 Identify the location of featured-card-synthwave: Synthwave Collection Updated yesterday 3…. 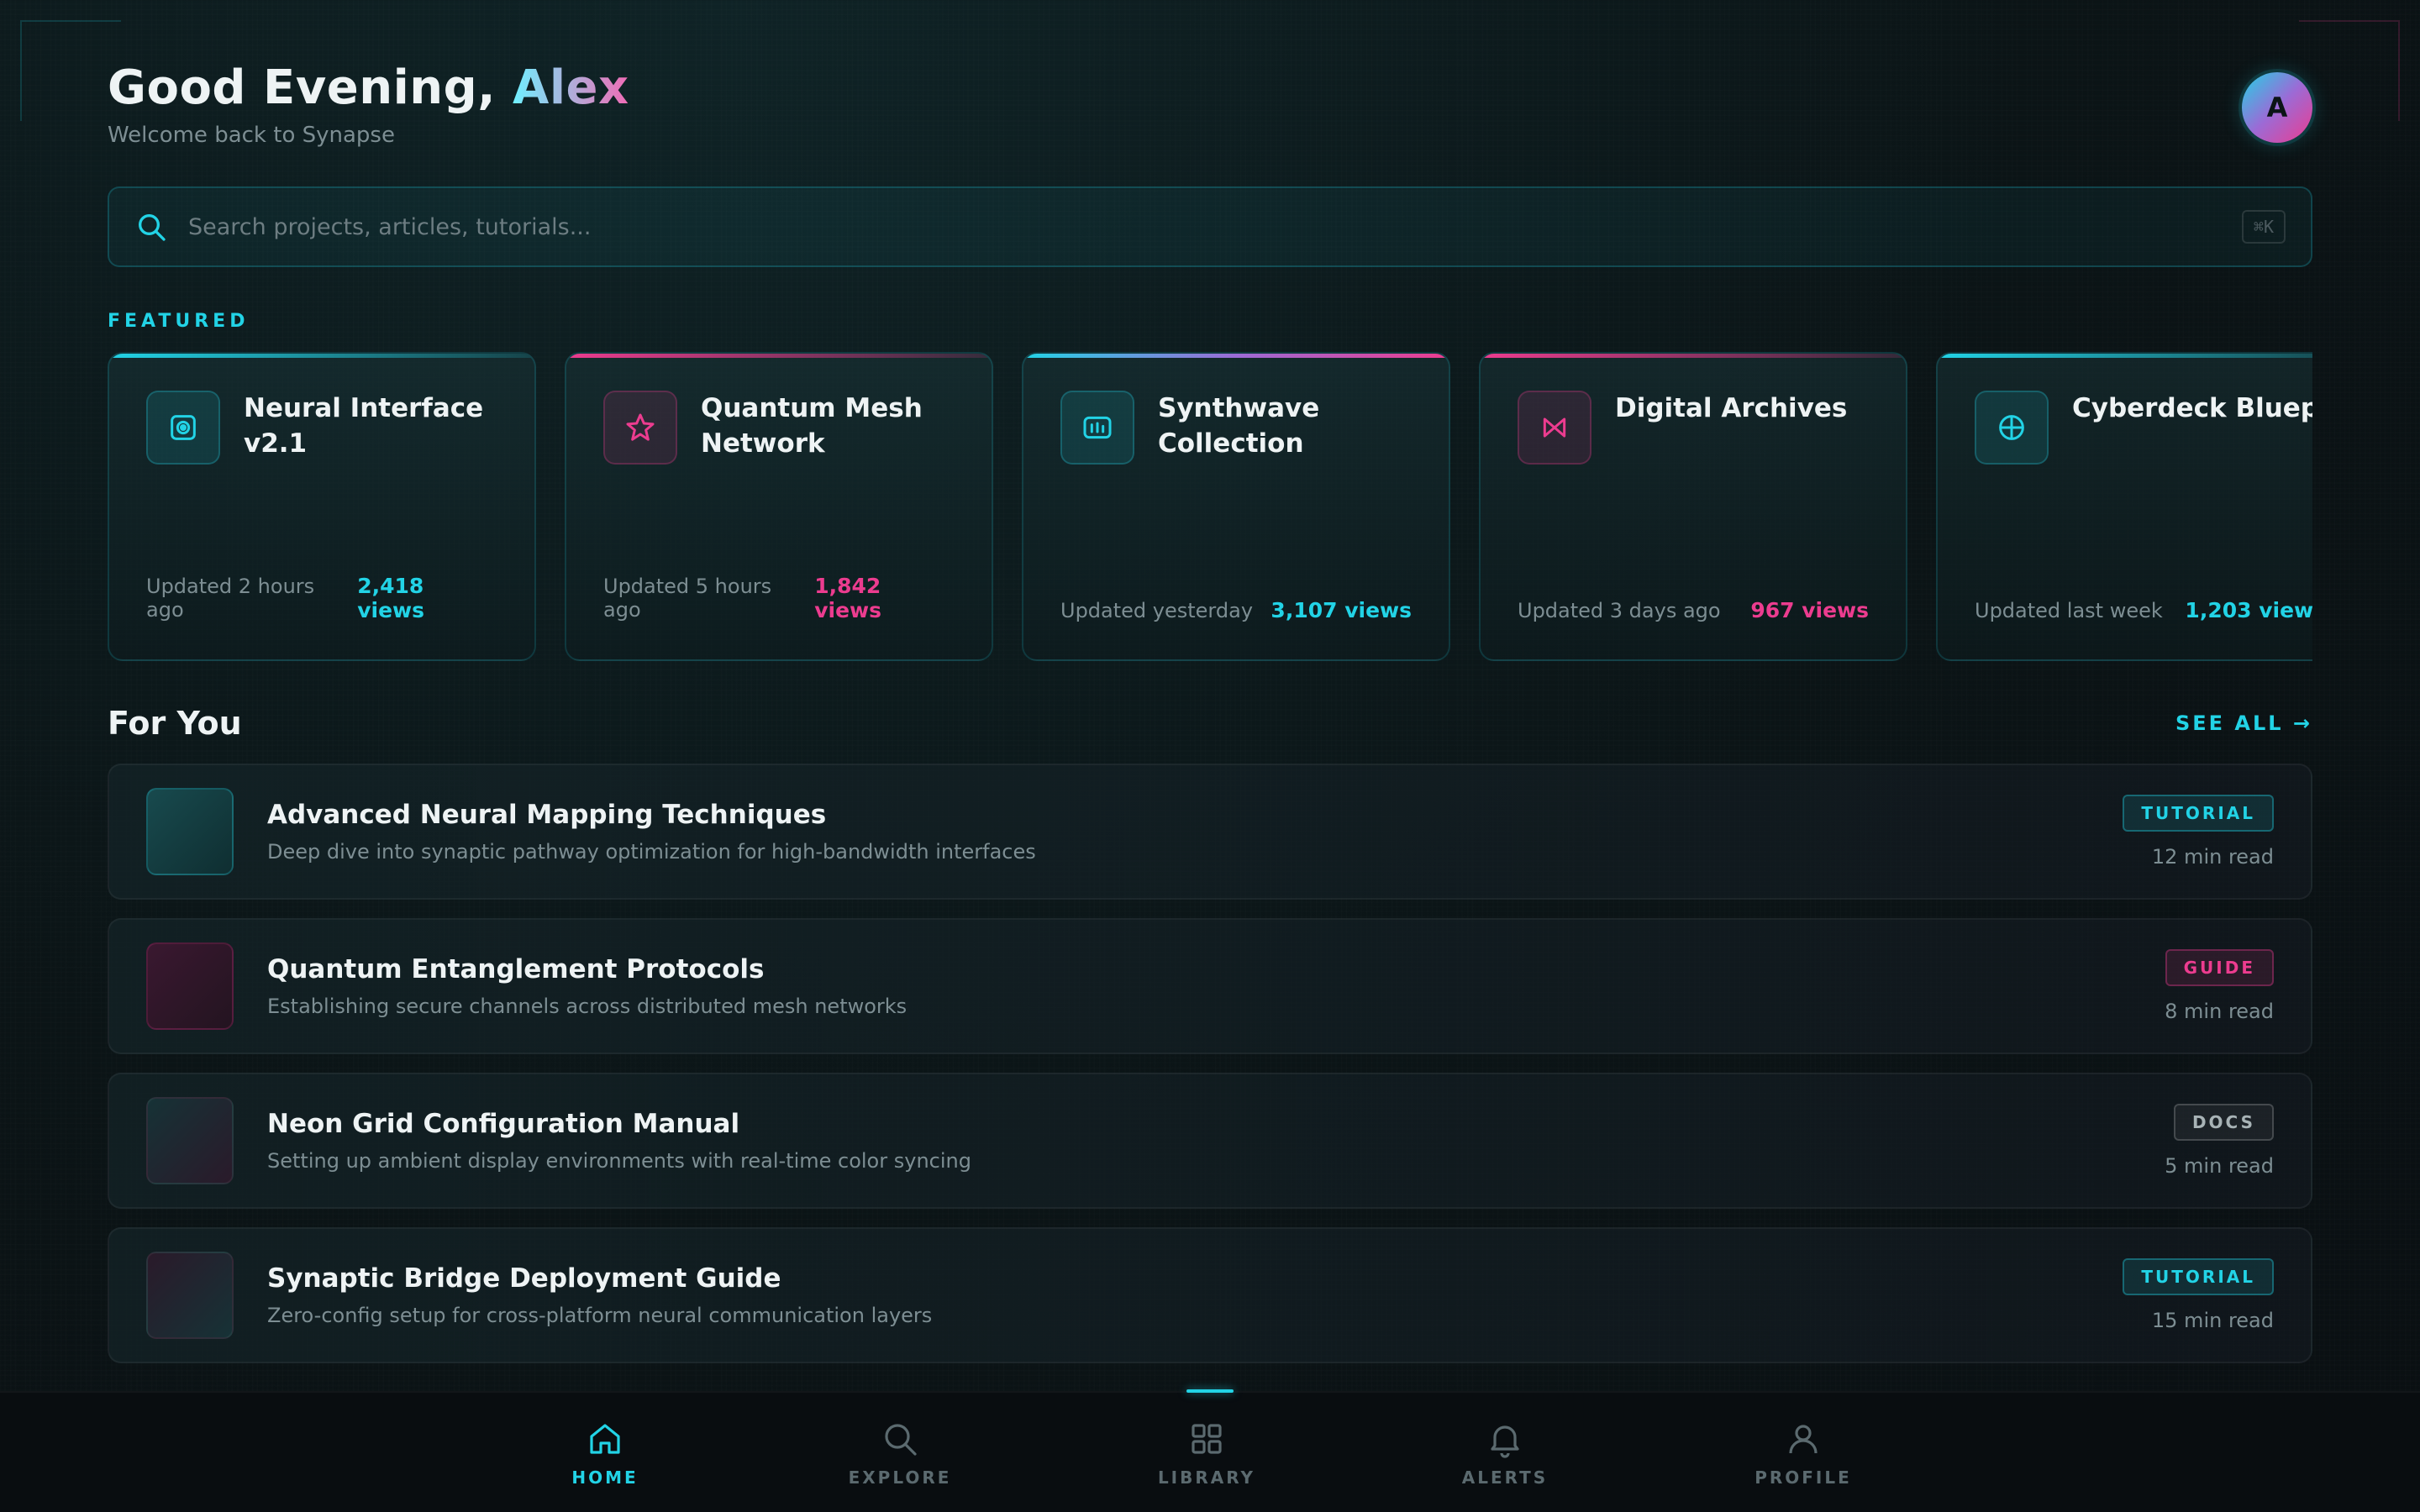
(1236, 506).